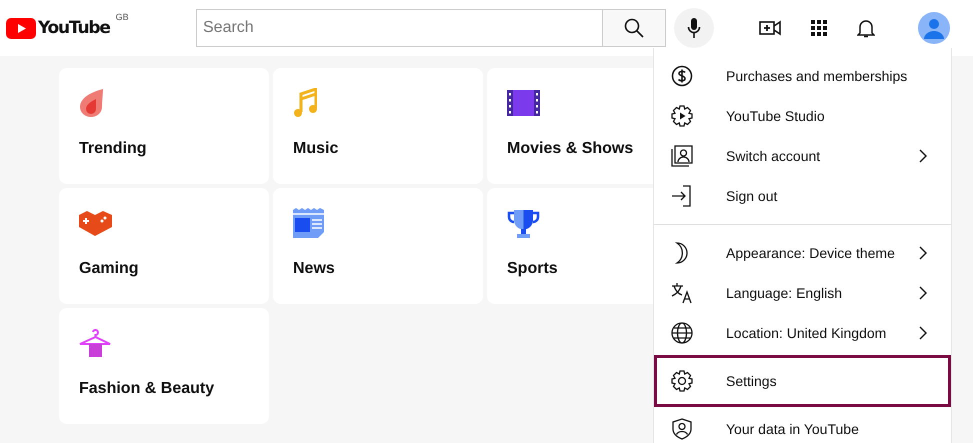 This screenshot has width=973, height=443. Describe the element at coordinates (147, 389) in the screenshot. I see `category-label: Fashion & Beauty` at that location.